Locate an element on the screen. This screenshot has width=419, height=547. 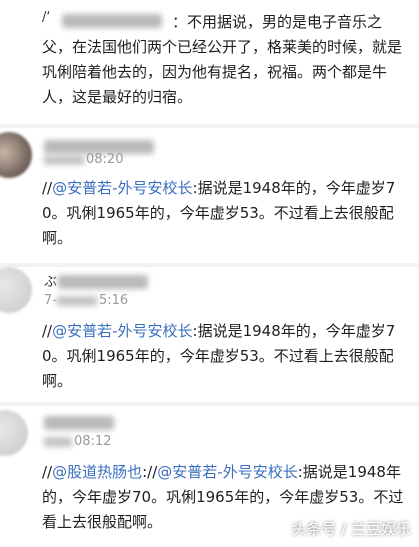
comment-timestamp: 08:20 is located at coordinates (83, 159).